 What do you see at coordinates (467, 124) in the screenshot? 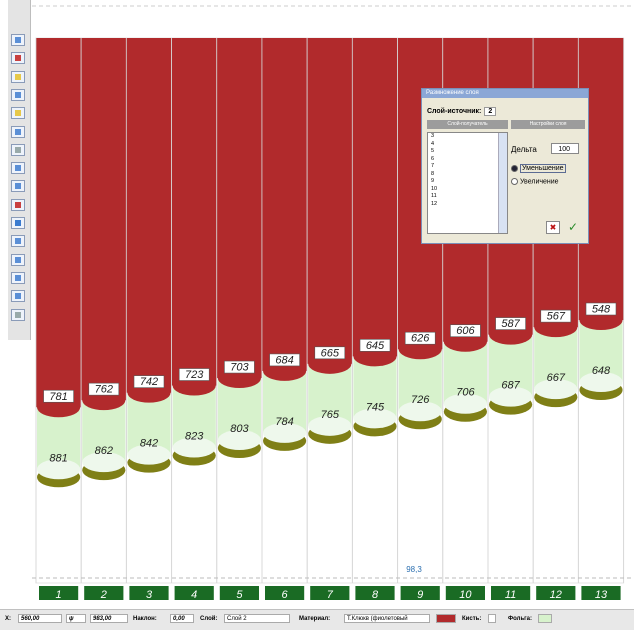
I see `tab-target-layer: Слой-получатель` at bounding box center [467, 124].